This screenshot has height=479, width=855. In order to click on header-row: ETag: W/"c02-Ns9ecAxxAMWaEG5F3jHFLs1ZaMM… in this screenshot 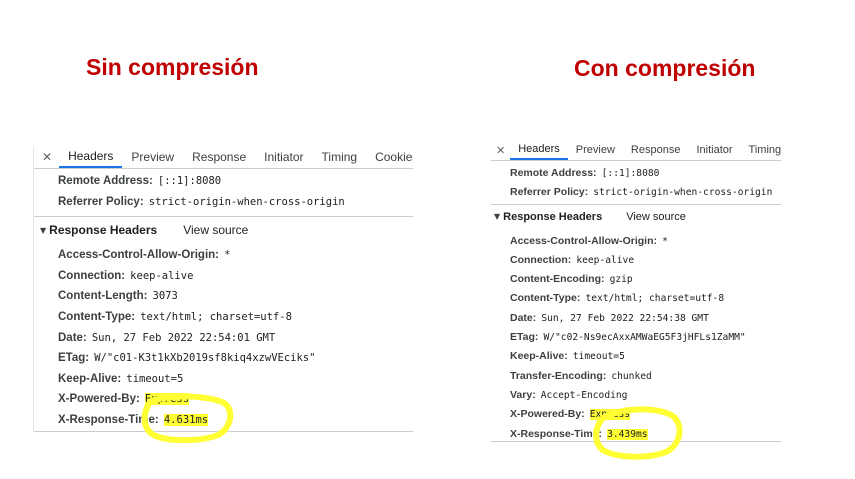, I will do `click(636, 334)`.